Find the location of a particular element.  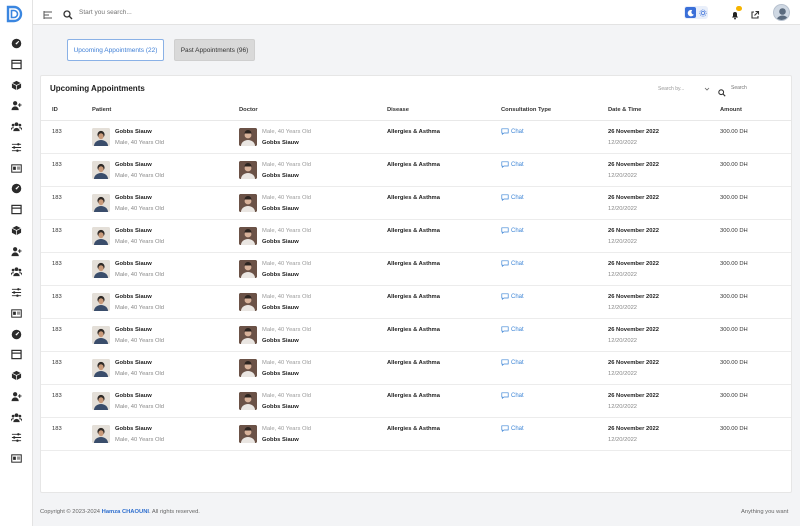

sun-icon is located at coordinates (702, 12).